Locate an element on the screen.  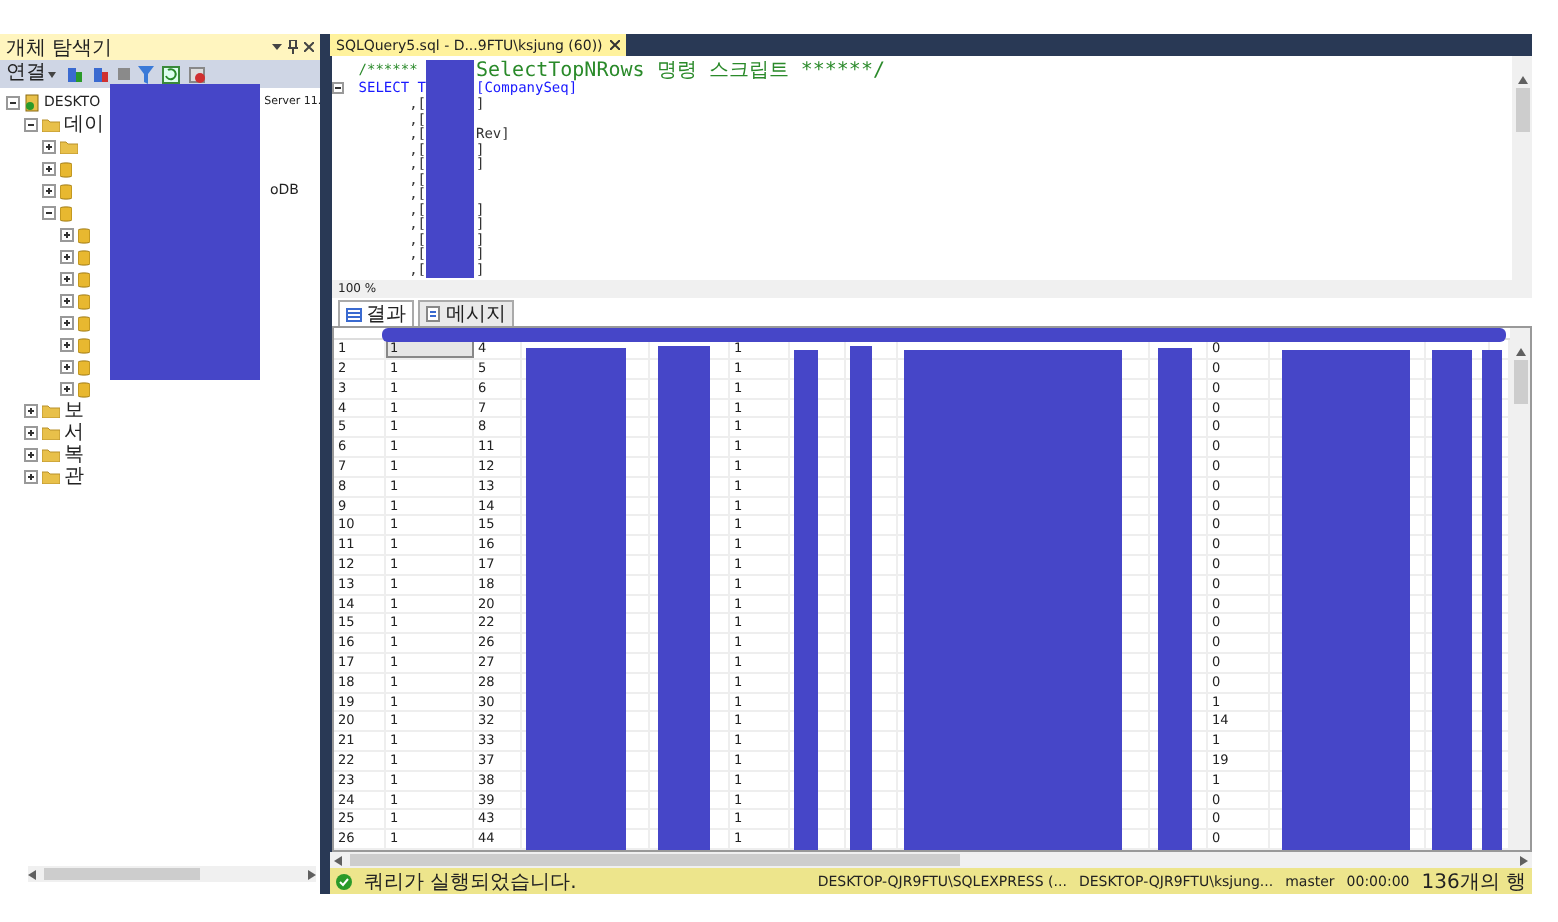
status-row-count: 136개의 행 is located at coordinates (1473, 882).